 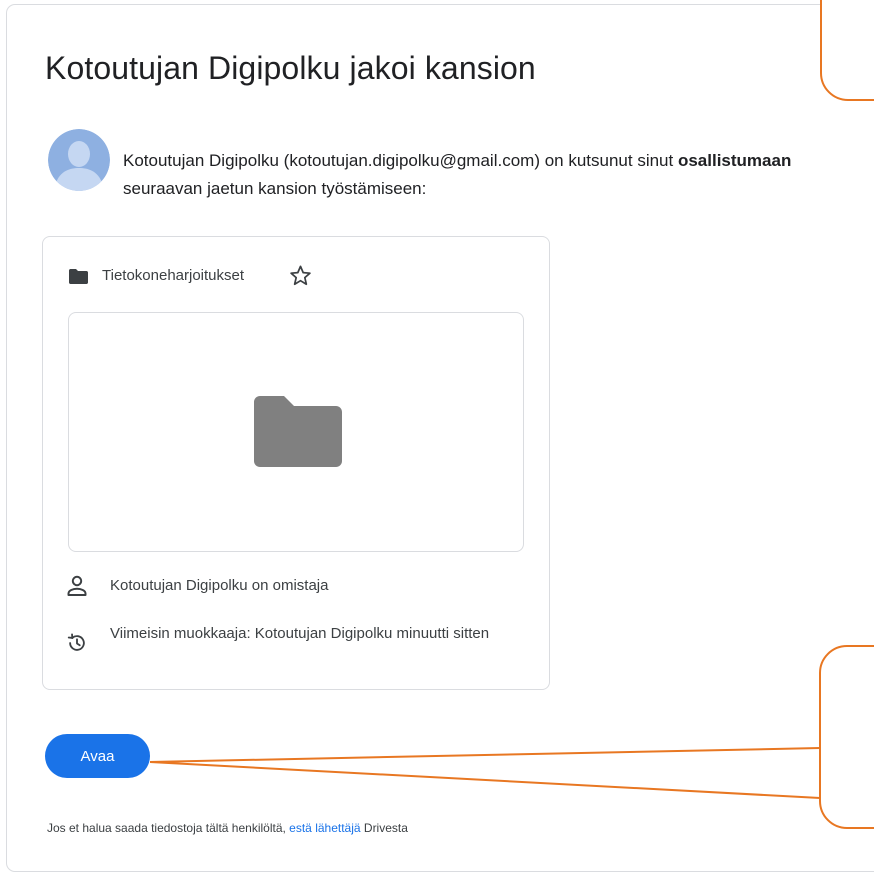 I want to click on annotation-callout-bottom, so click(x=846, y=737).